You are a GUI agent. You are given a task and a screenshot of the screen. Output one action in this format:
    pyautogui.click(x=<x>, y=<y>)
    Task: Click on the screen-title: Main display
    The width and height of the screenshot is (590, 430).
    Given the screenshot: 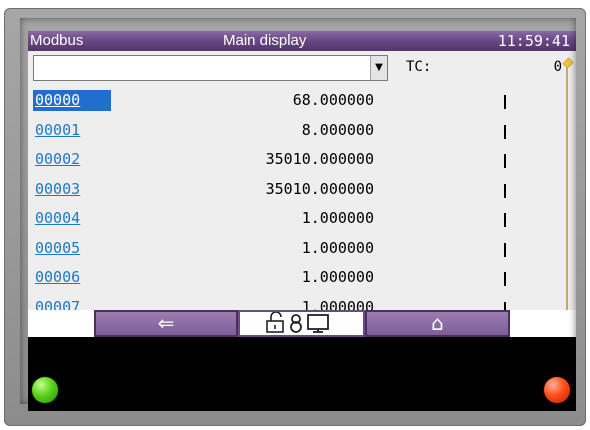 What is the action you would take?
    pyautogui.click(x=265, y=40)
    